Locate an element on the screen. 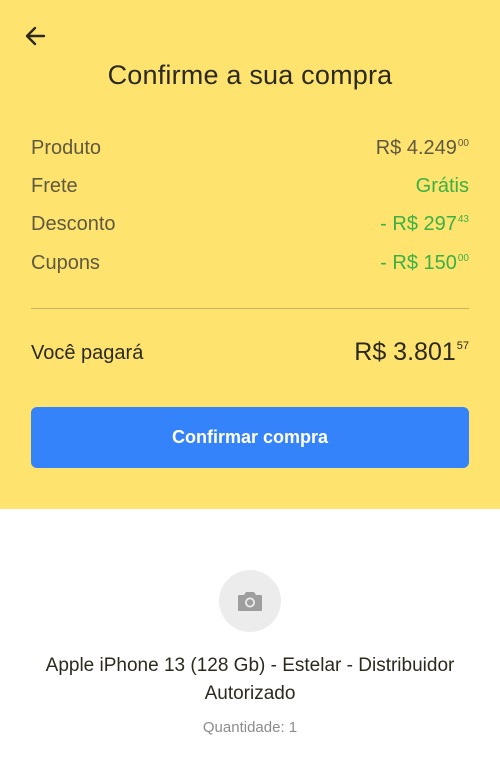  divider is located at coordinates (250, 308).